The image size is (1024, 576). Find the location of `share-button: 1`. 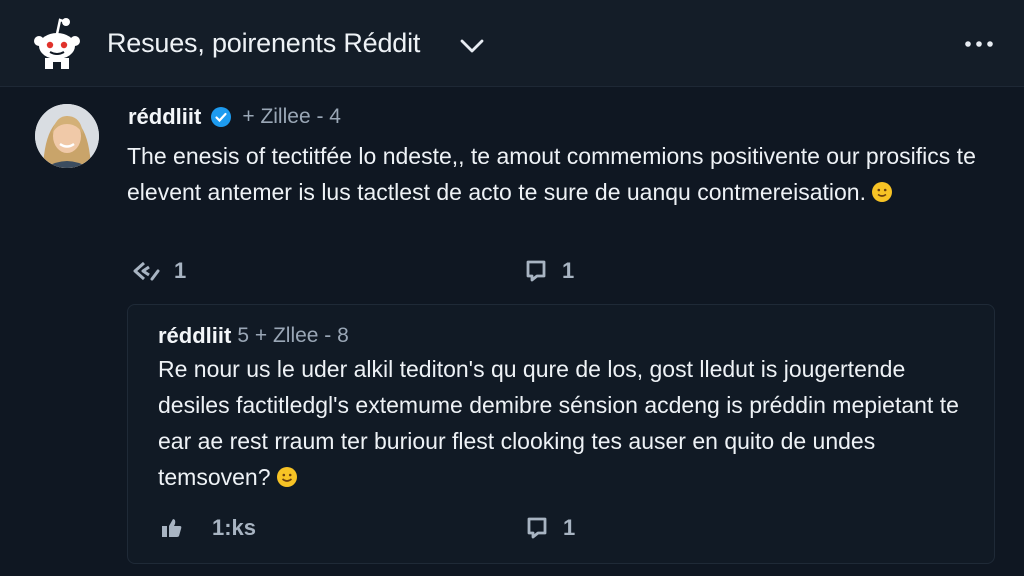

share-button: 1 is located at coordinates (159, 271).